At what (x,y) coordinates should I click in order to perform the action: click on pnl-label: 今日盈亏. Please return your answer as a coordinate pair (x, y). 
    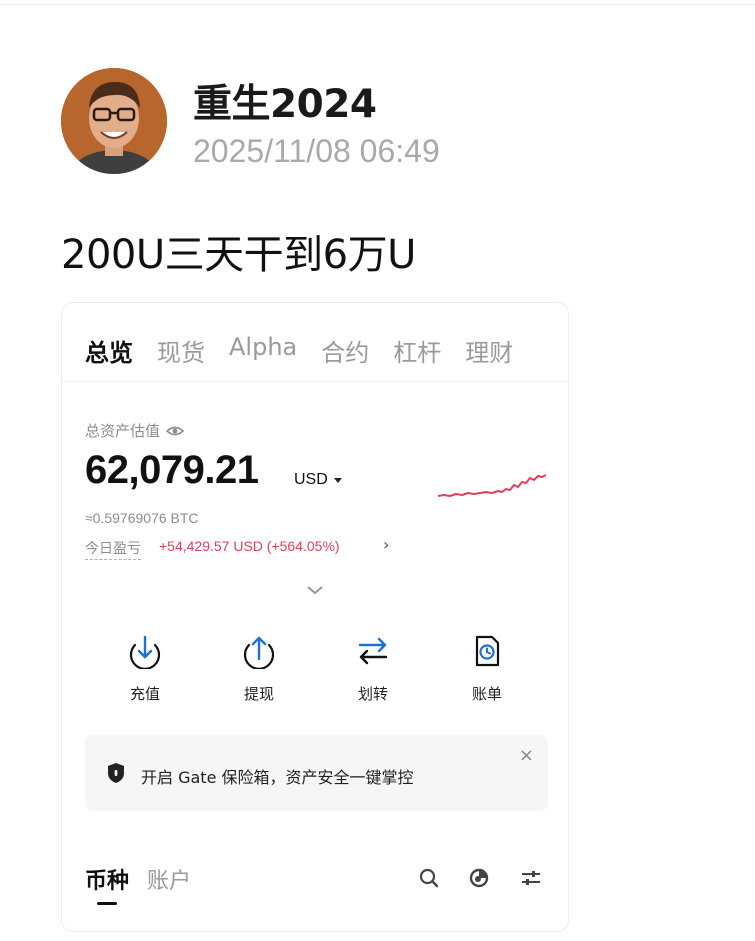
    Looking at the image, I should click on (113, 549).